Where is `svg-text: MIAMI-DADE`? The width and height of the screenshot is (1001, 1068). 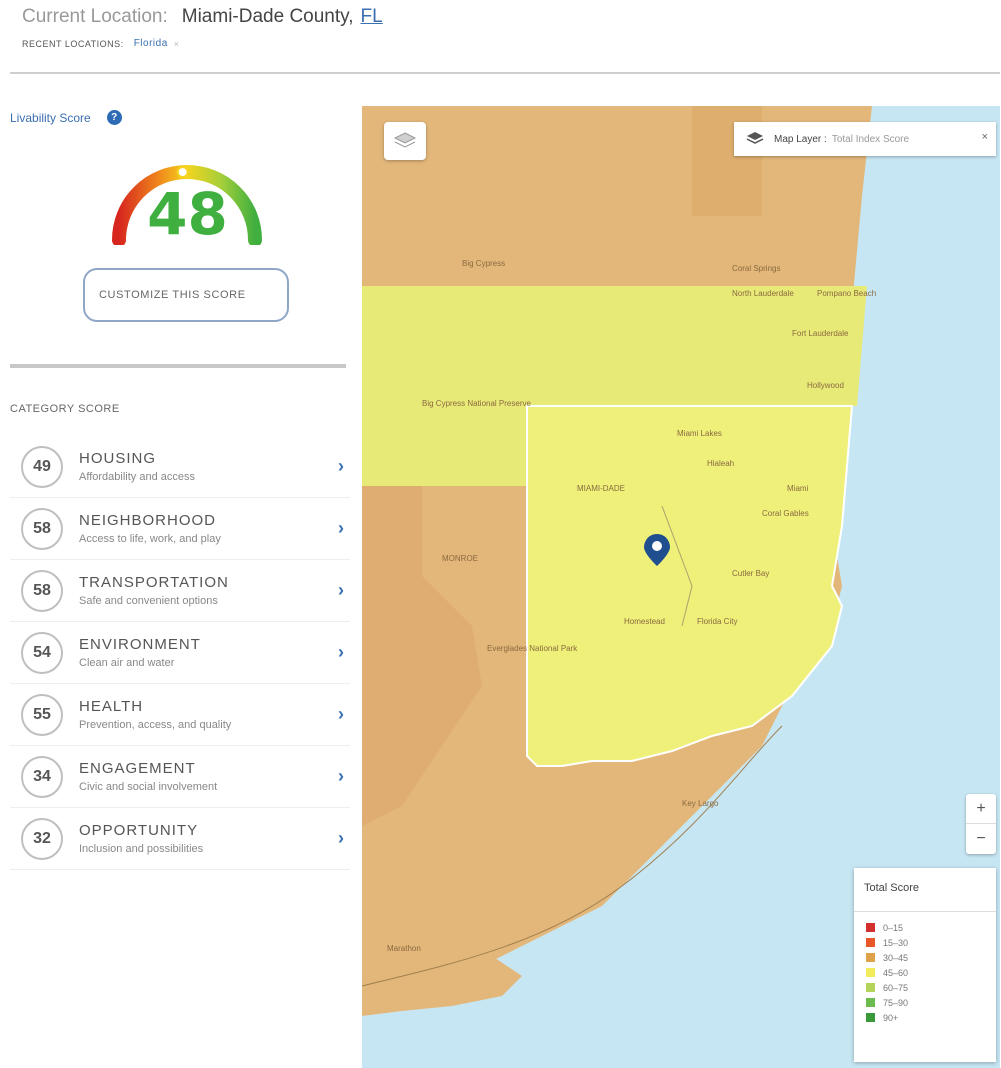 svg-text: MIAMI-DADE is located at coordinates (601, 488).